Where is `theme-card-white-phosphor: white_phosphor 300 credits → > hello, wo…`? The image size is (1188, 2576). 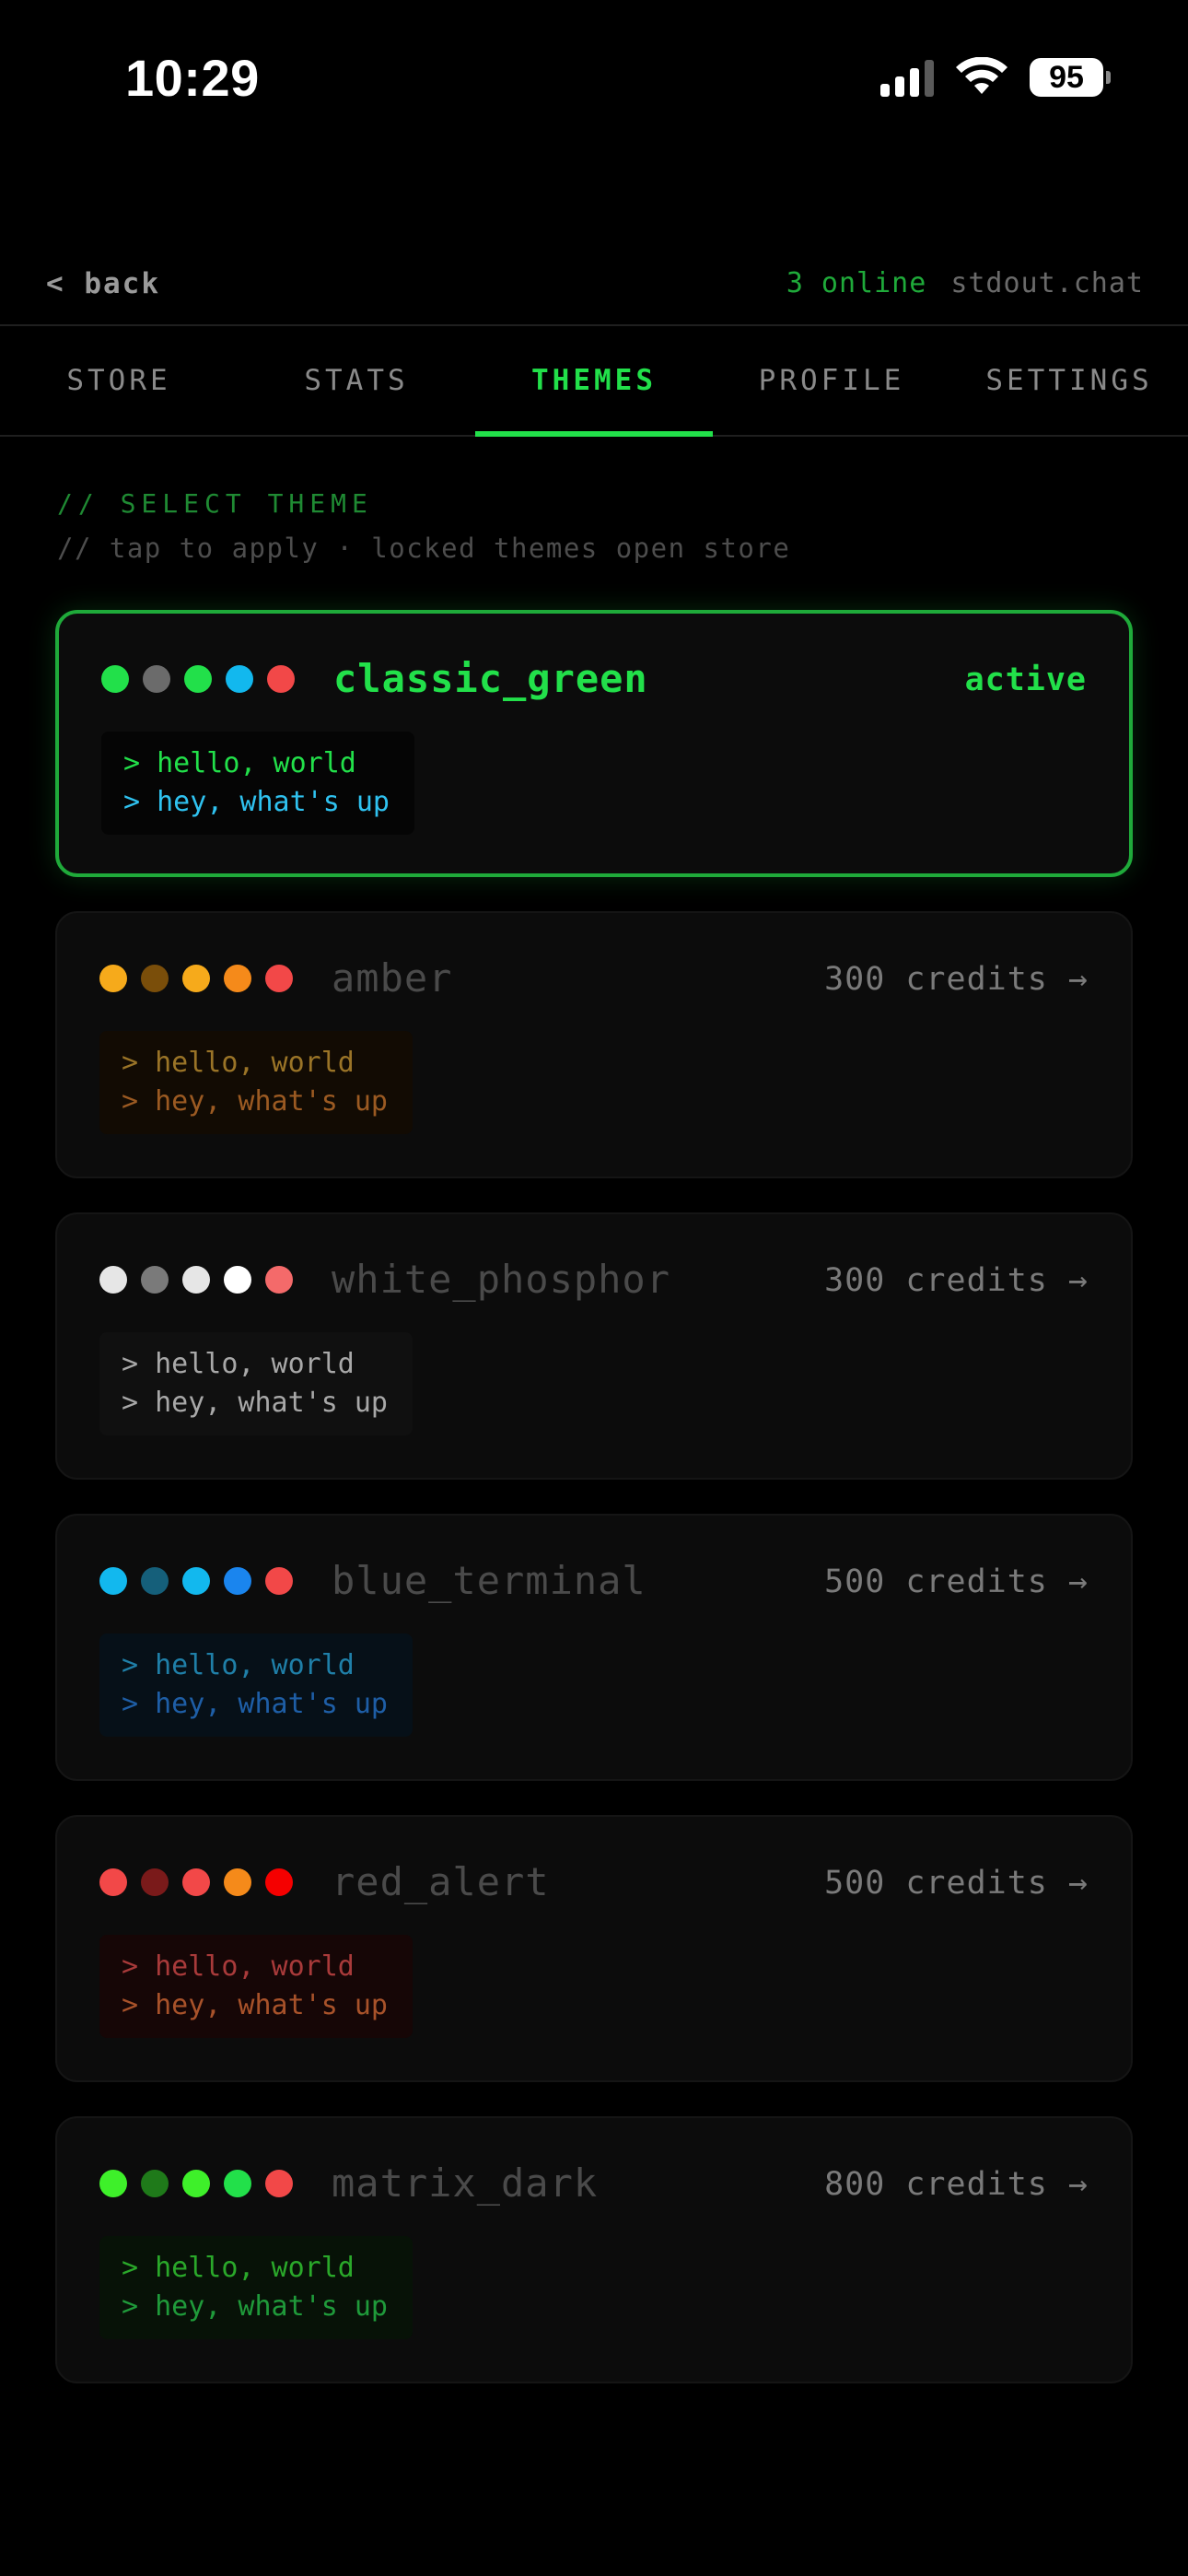
theme-card-white-phosphor: white_phosphor 300 credits → > hello, wo… is located at coordinates (594, 1346).